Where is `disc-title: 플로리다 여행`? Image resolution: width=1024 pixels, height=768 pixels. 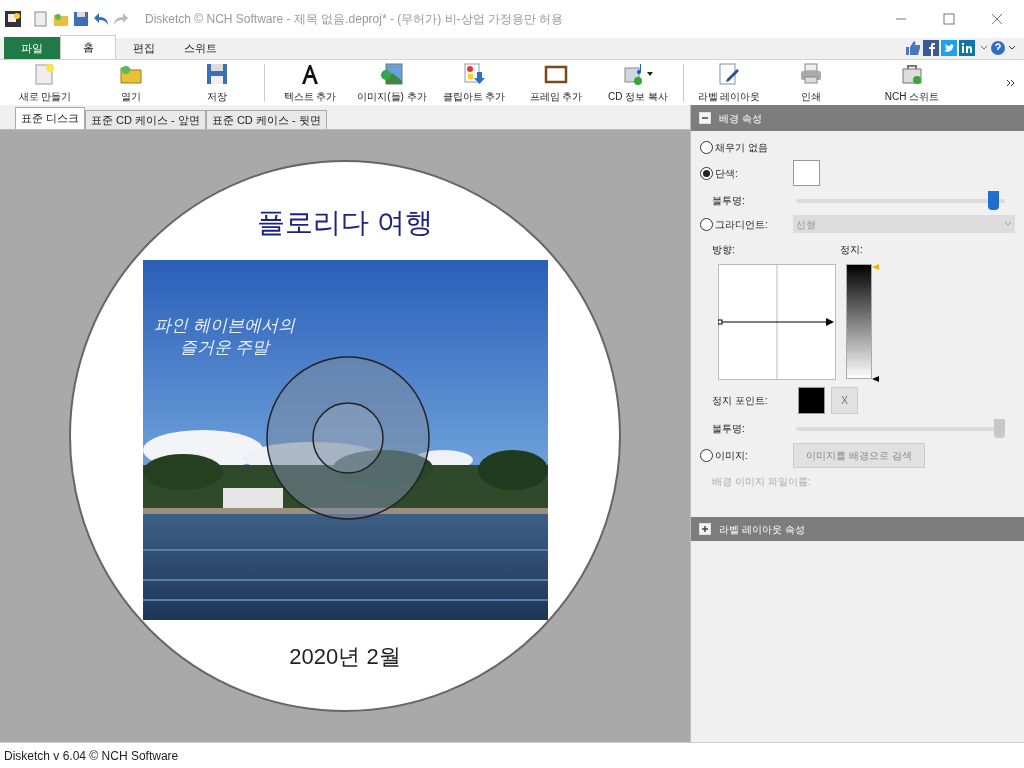 disc-title: 플로리다 여행 is located at coordinates (345, 223).